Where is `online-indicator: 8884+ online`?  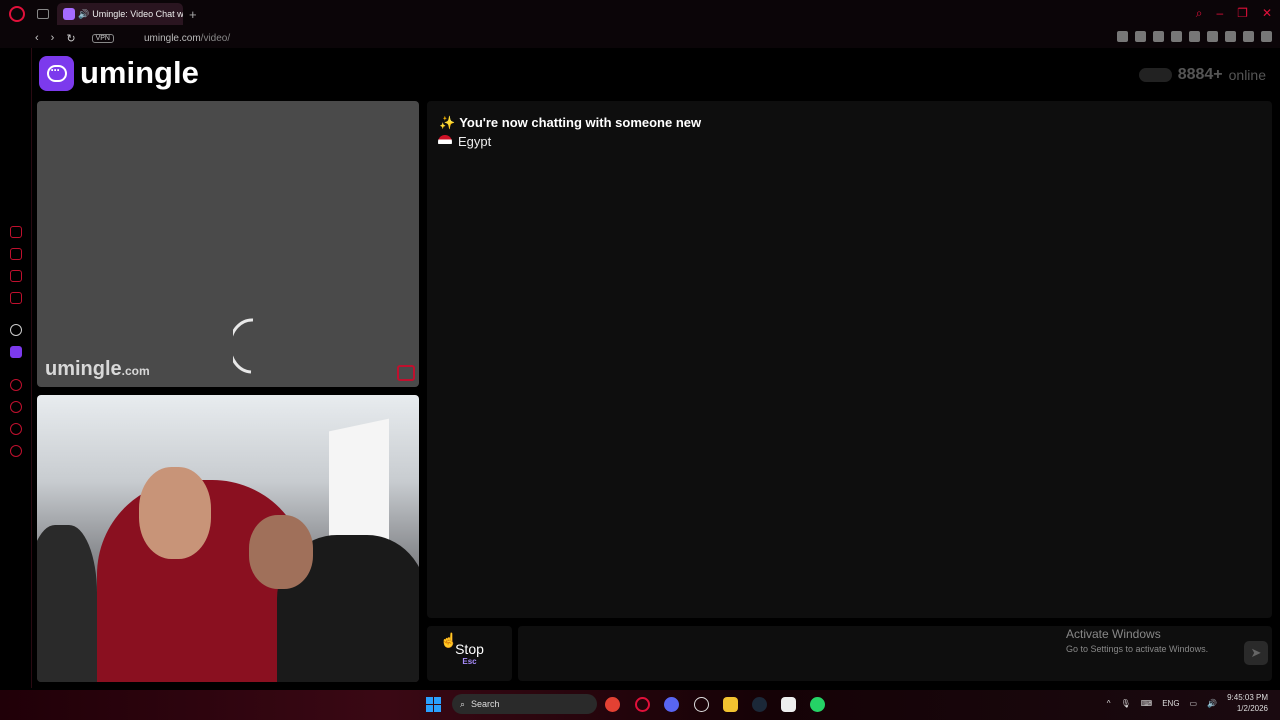 online-indicator: 8884+ online is located at coordinates (1202, 75).